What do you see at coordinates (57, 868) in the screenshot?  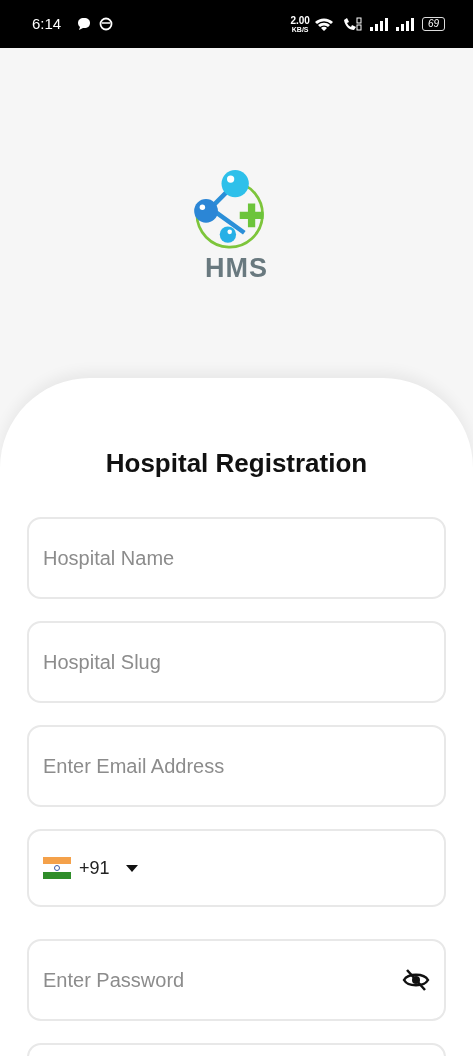 I see `flag-icon` at bounding box center [57, 868].